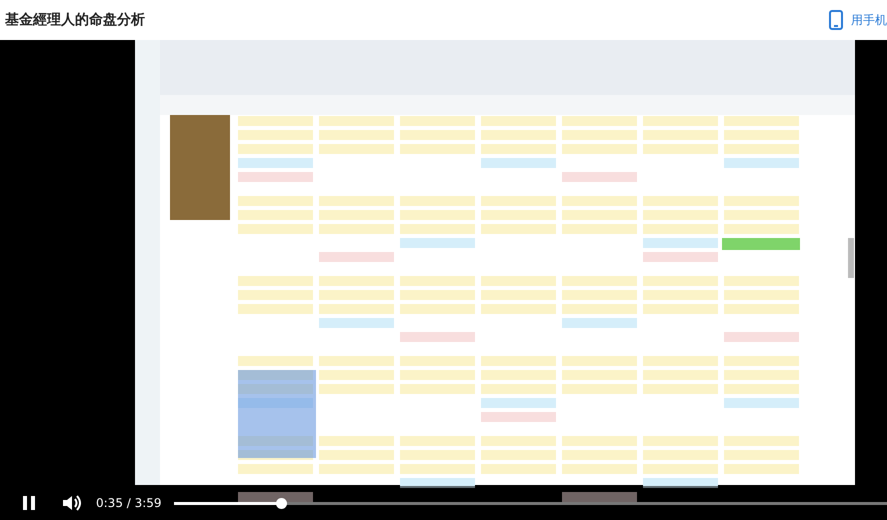 The height and width of the screenshot is (520, 887). Describe the element at coordinates (858, 20) in the screenshot. I see `mobile-link: 用手机` at that location.